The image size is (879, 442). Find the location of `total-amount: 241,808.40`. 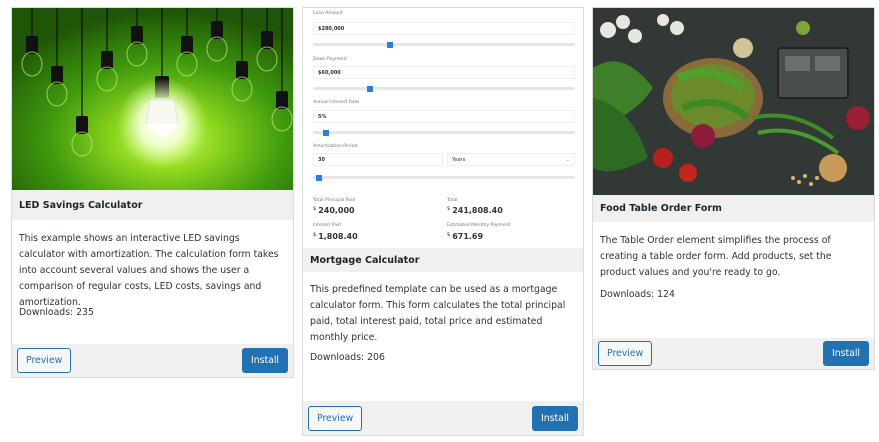

total-amount: 241,808.40 is located at coordinates (477, 210).